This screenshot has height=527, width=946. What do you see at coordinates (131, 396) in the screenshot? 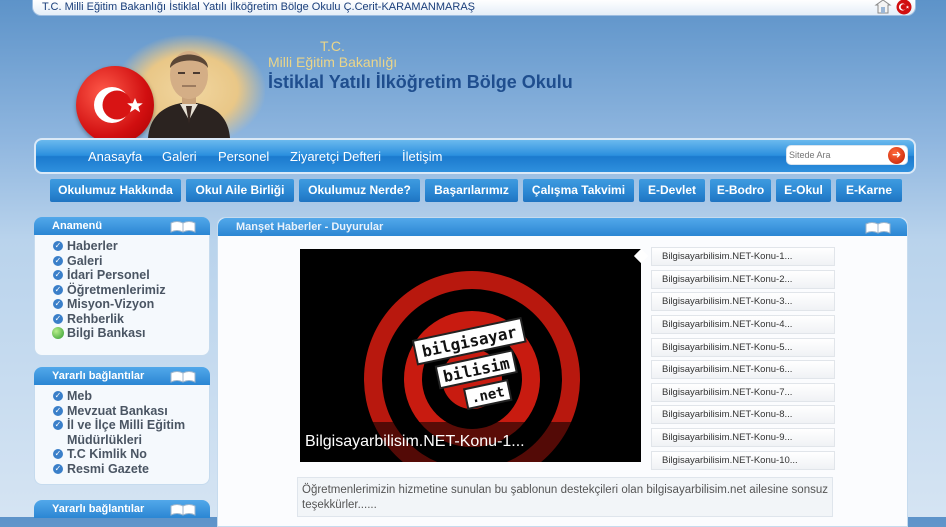
I see `link-item-meb: ✓ Meb` at bounding box center [131, 396].